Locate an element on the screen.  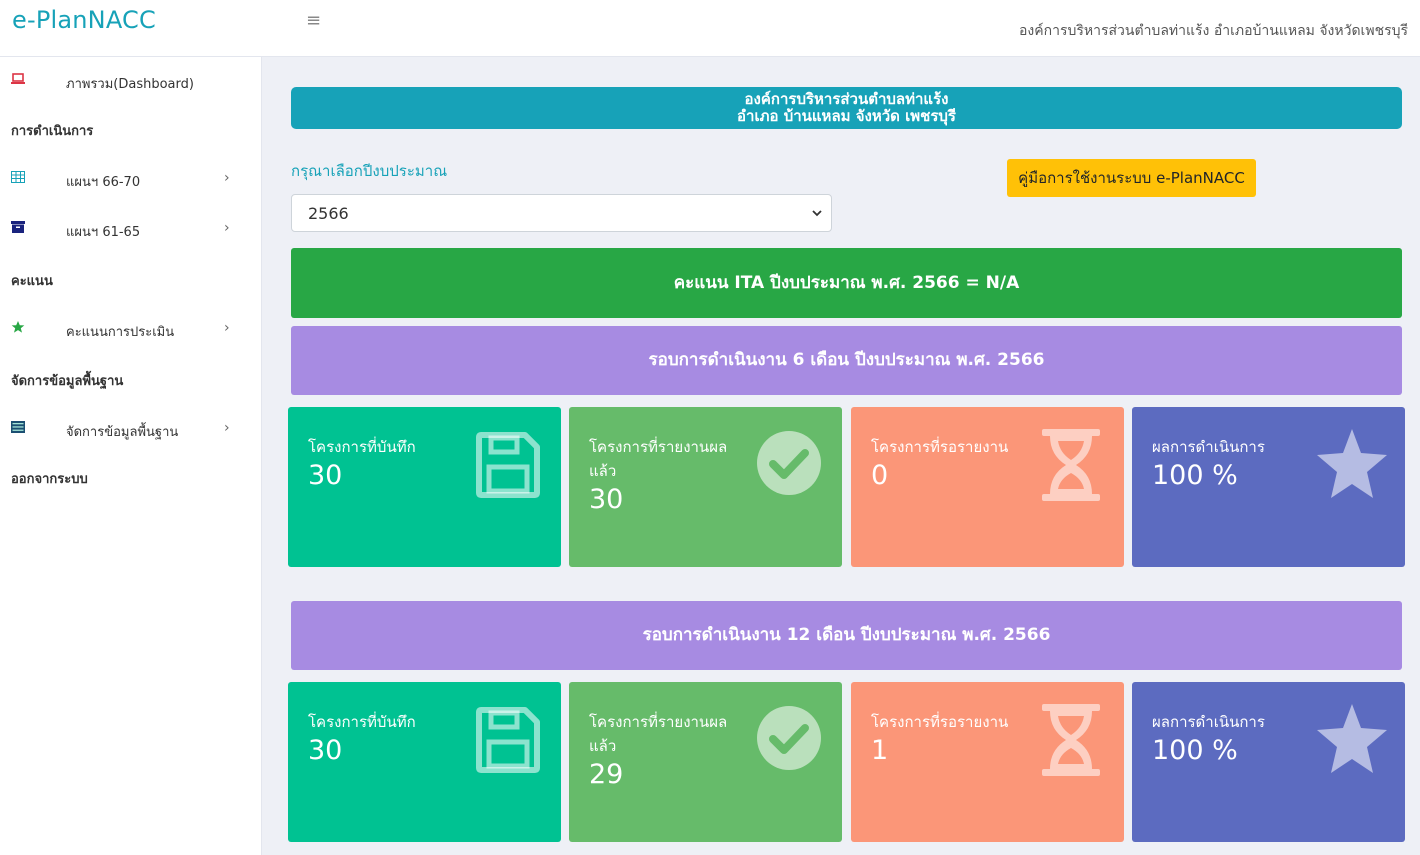
card-value: 29 is located at coordinates (606, 774).